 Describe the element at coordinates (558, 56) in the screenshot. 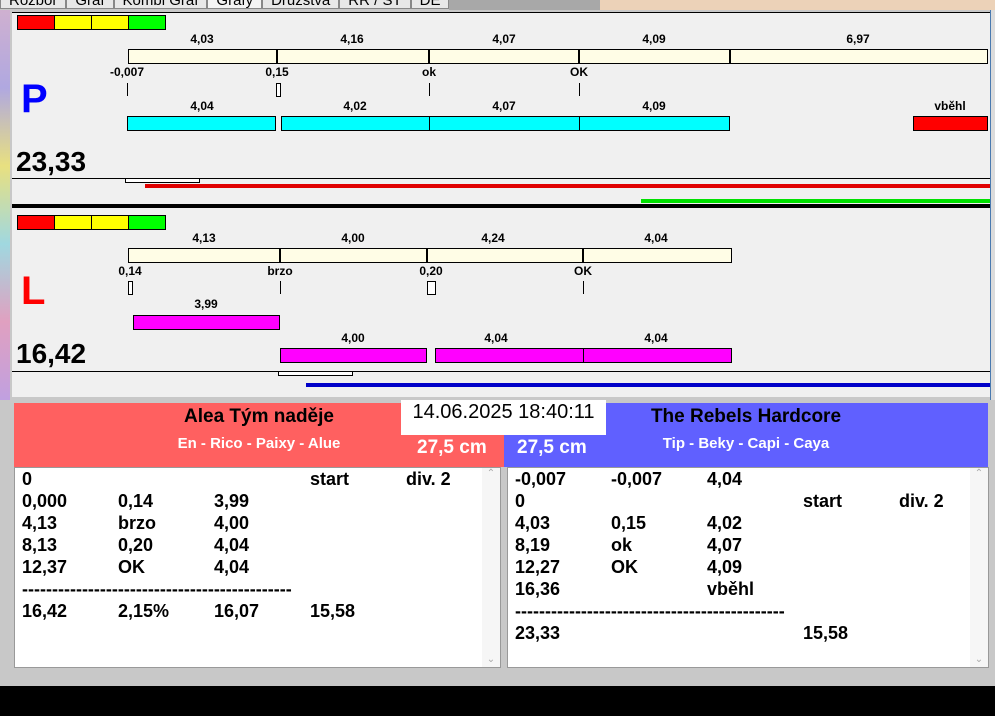

I see `p-cream-bar` at that location.